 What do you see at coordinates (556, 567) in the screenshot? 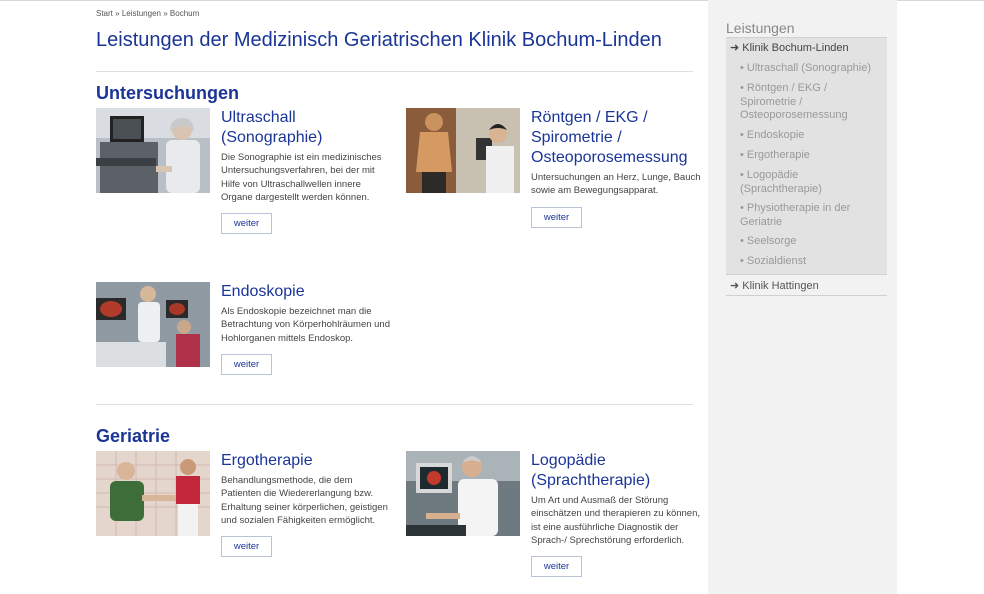
I see `weiter-button-logopaedie: weiter` at bounding box center [556, 567].